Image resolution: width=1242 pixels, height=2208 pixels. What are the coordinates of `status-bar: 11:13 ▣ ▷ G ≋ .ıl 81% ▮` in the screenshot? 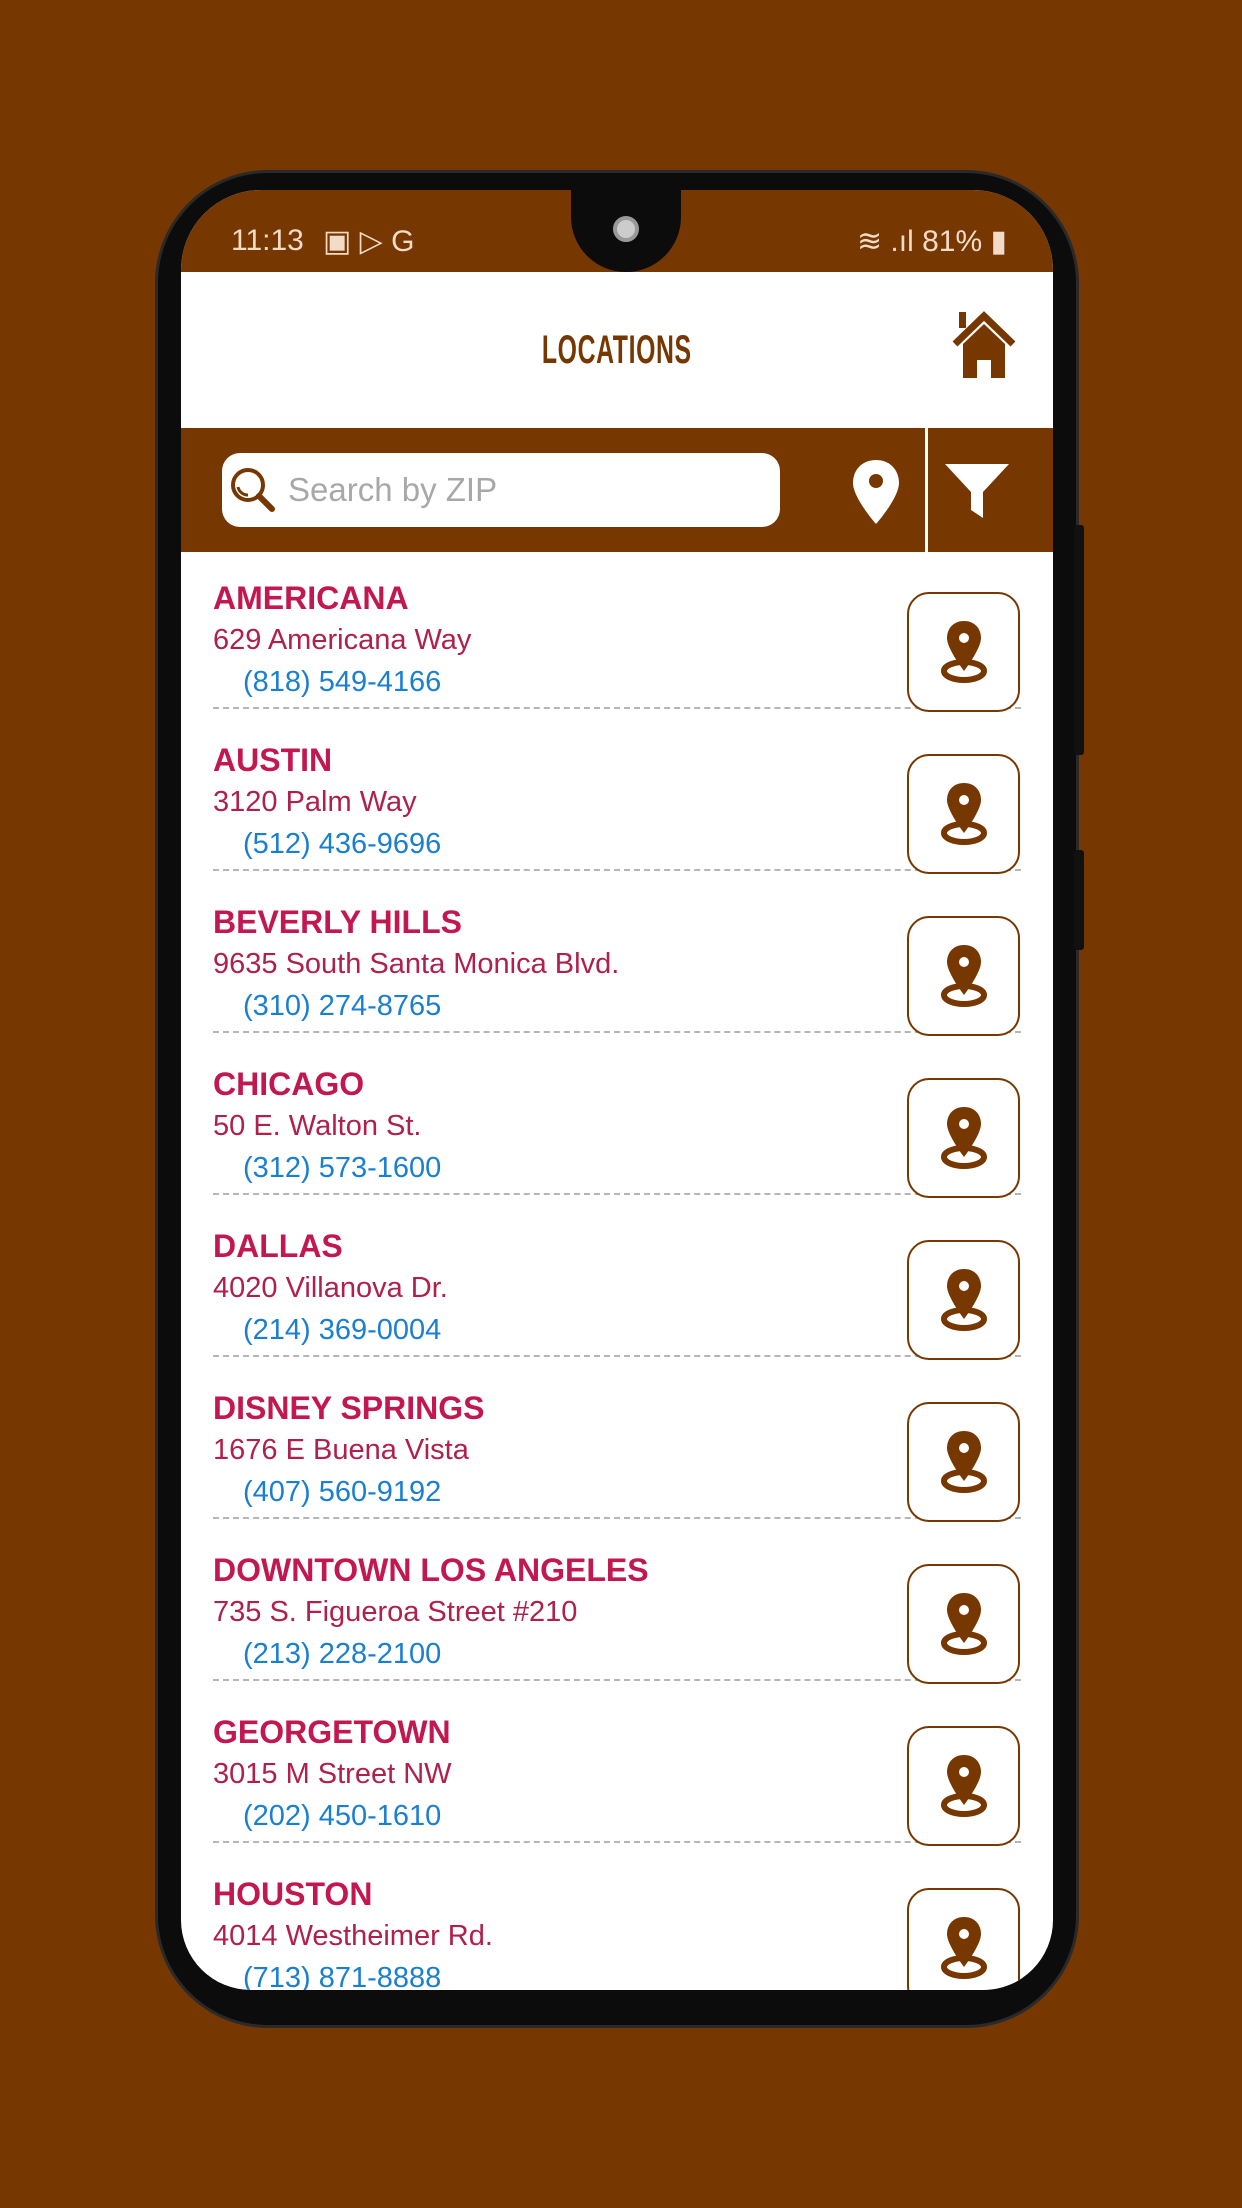 It's located at (617, 231).